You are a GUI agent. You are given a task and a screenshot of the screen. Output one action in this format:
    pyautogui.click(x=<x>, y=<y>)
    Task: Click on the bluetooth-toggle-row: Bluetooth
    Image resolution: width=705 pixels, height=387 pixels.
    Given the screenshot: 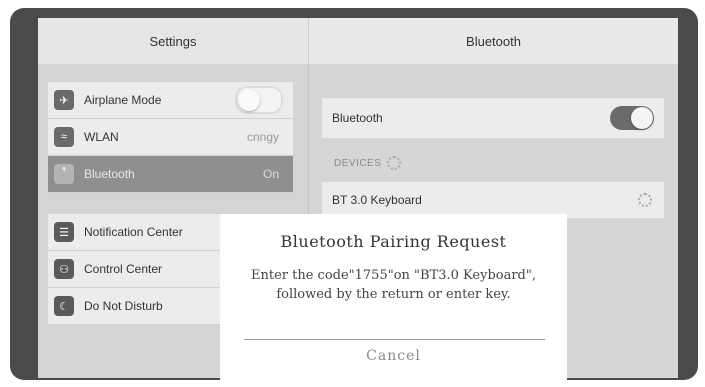 What is the action you would take?
    pyautogui.click(x=493, y=118)
    